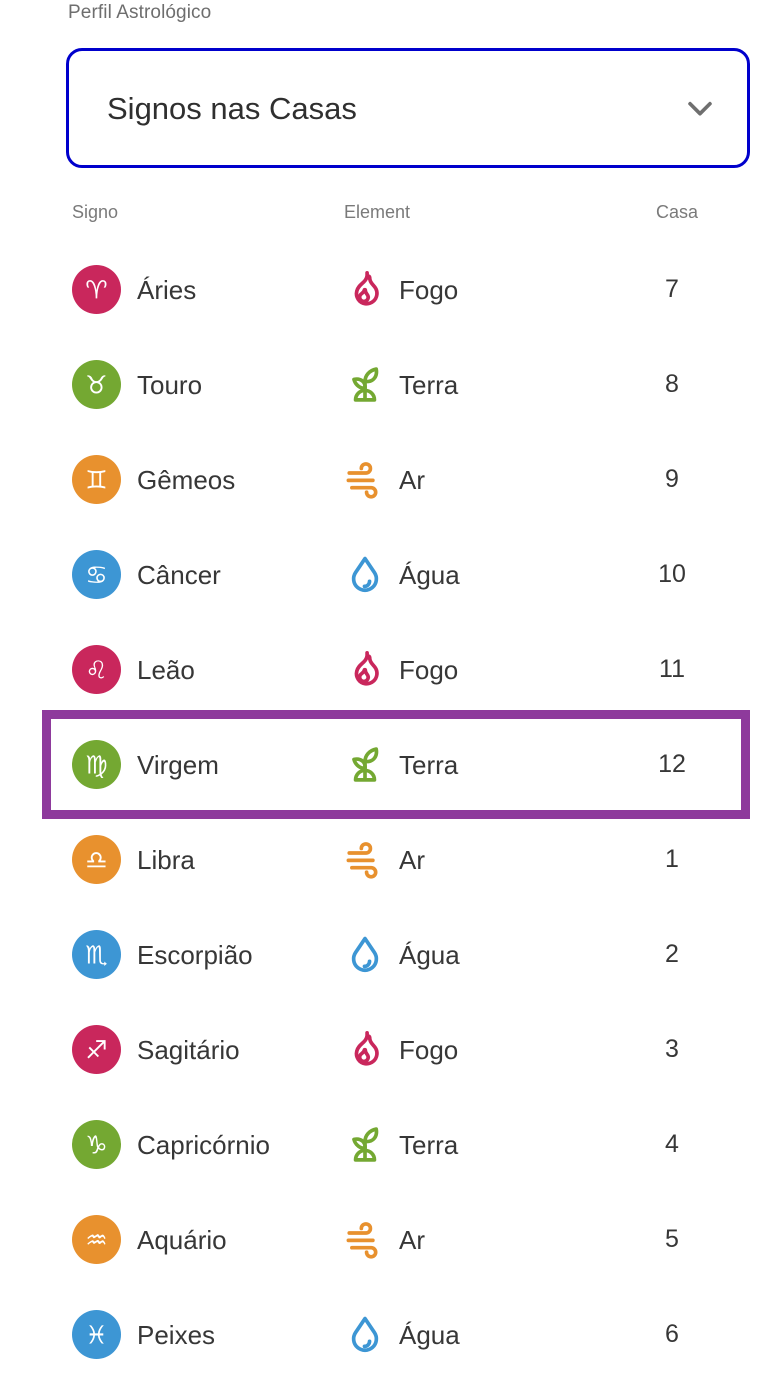 The height and width of the screenshot is (1381, 774). Describe the element at coordinates (186, 479) in the screenshot. I see `sign-name: Gêmeos` at that location.